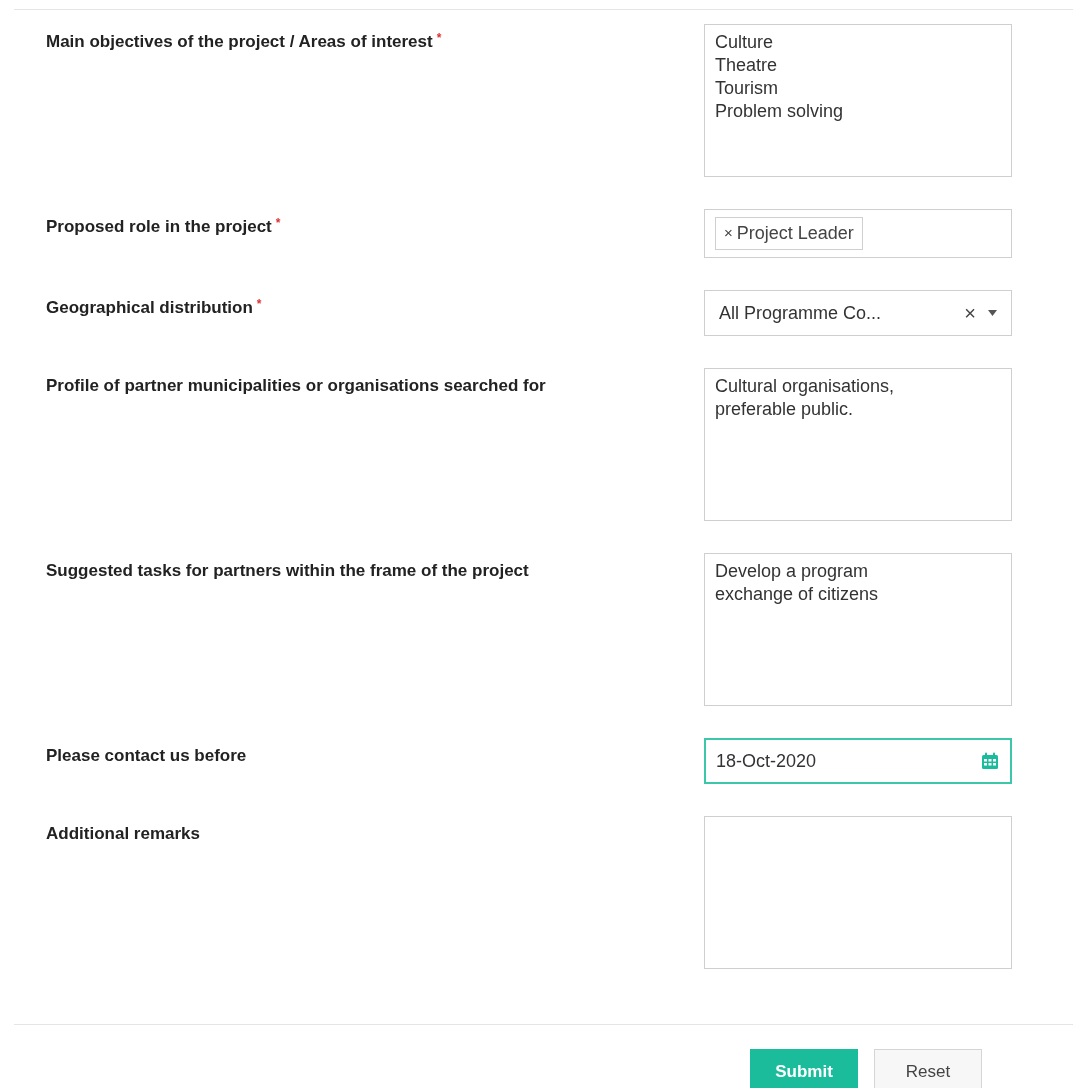  Describe the element at coordinates (858, 444) in the screenshot. I see `text-area: Cultural organisations, preferable public.` at that location.